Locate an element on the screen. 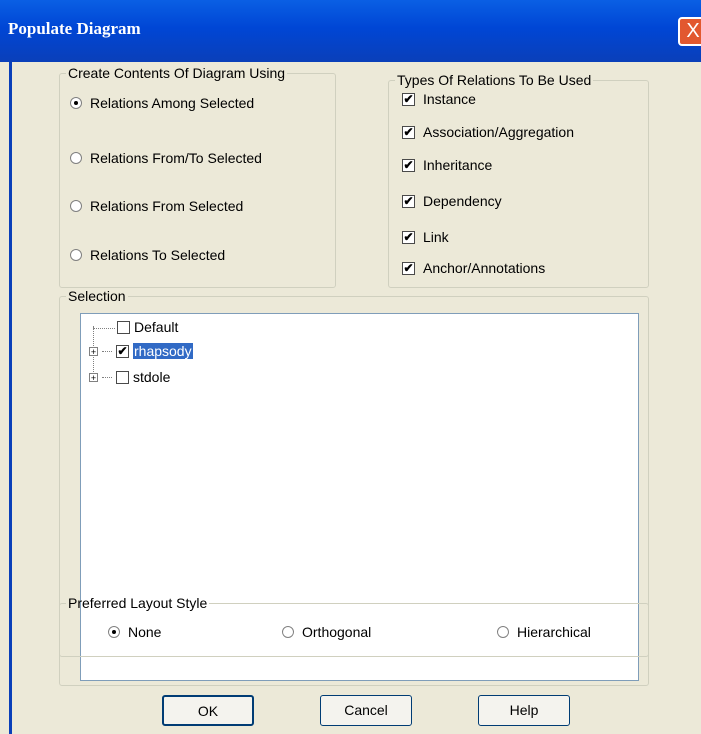  radio-layout-orthogonal: Orthogonal is located at coordinates (326, 632).